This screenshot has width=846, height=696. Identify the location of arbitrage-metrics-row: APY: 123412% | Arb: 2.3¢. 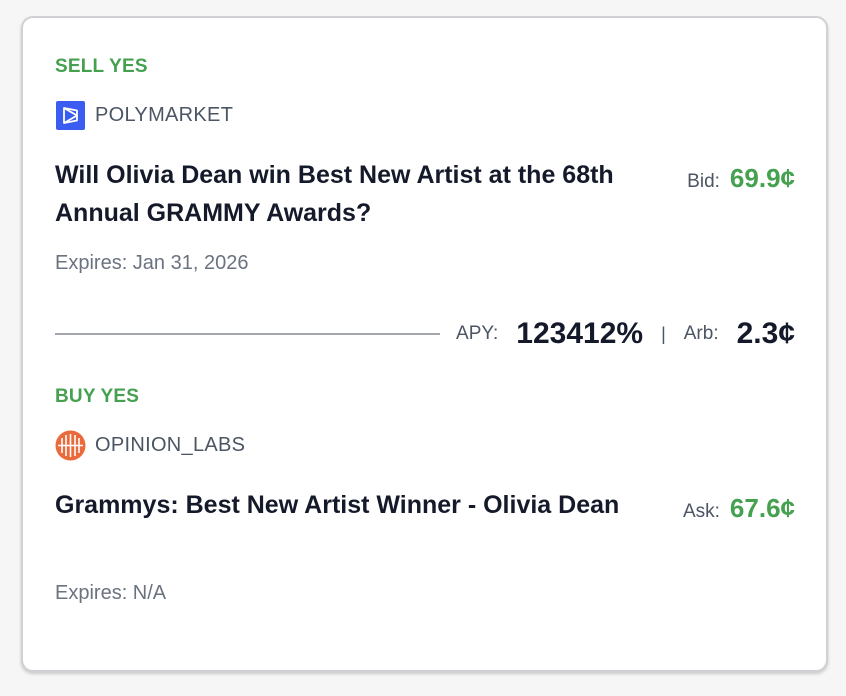
(425, 334).